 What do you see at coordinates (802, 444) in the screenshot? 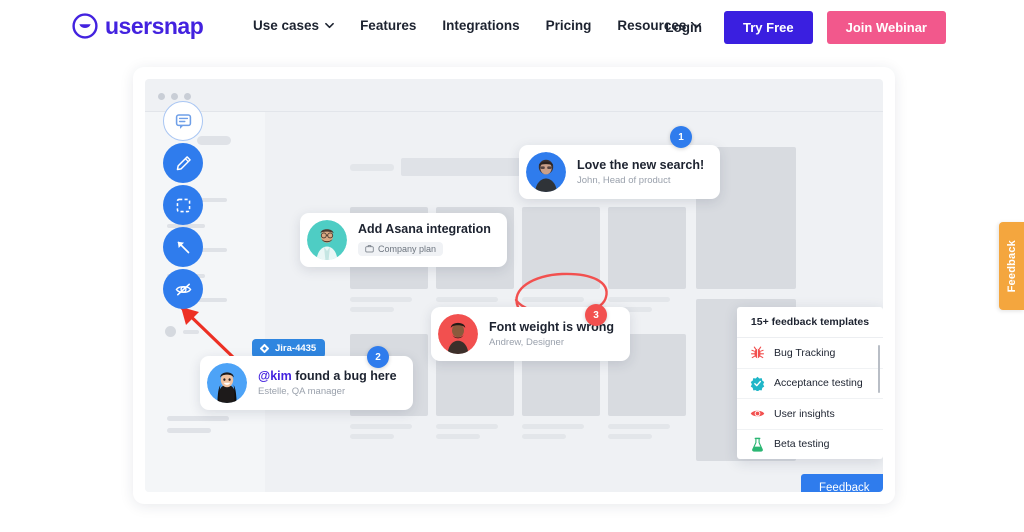
I see `template-label: Beta testing` at bounding box center [802, 444].